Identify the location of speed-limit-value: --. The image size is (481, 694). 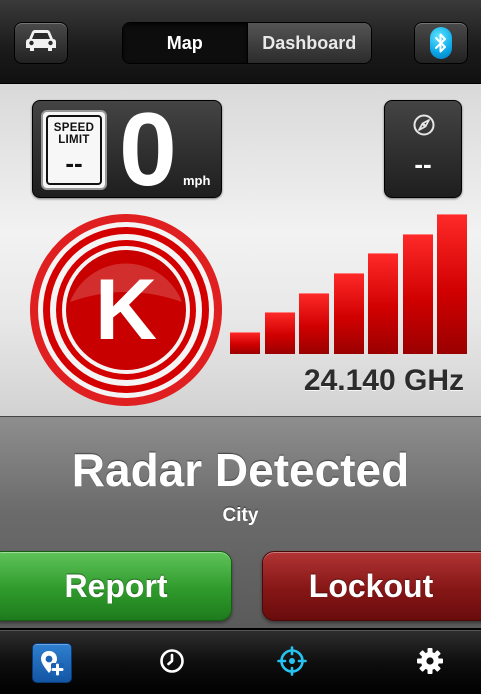
(74, 163).